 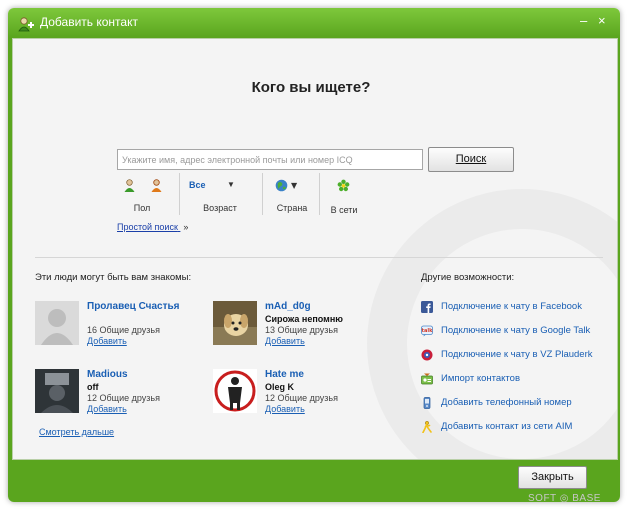 I want to click on simple-search-link: Простой поиск », so click(x=152, y=227).